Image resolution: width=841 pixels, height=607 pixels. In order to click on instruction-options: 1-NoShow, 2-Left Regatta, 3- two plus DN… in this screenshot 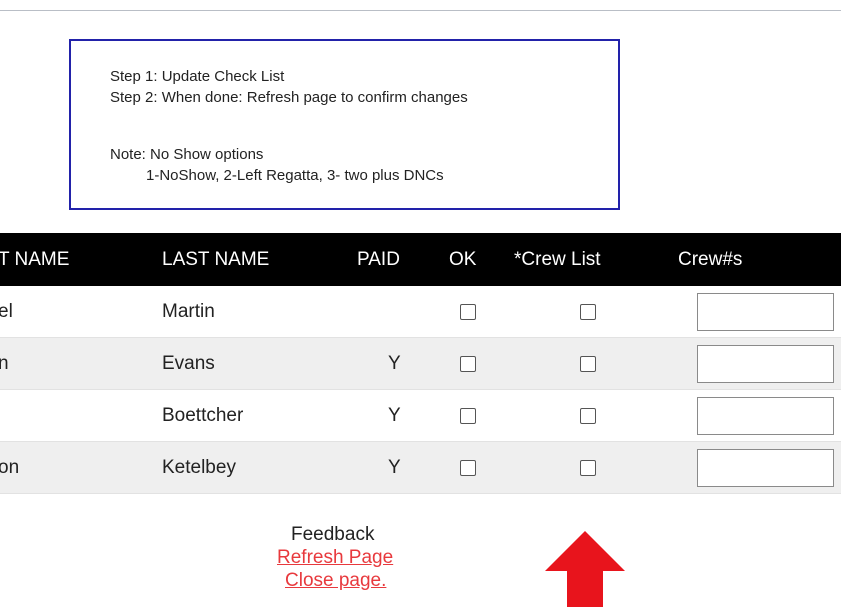, I will do `click(295, 175)`.